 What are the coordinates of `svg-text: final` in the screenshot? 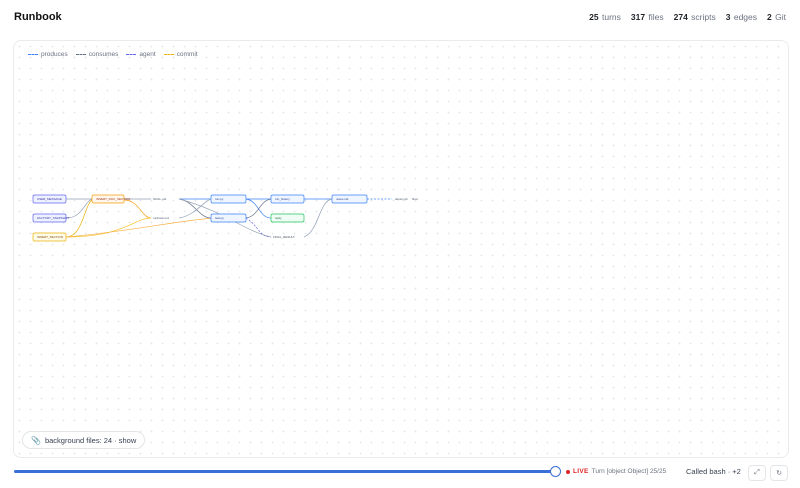 It's located at (415, 199).